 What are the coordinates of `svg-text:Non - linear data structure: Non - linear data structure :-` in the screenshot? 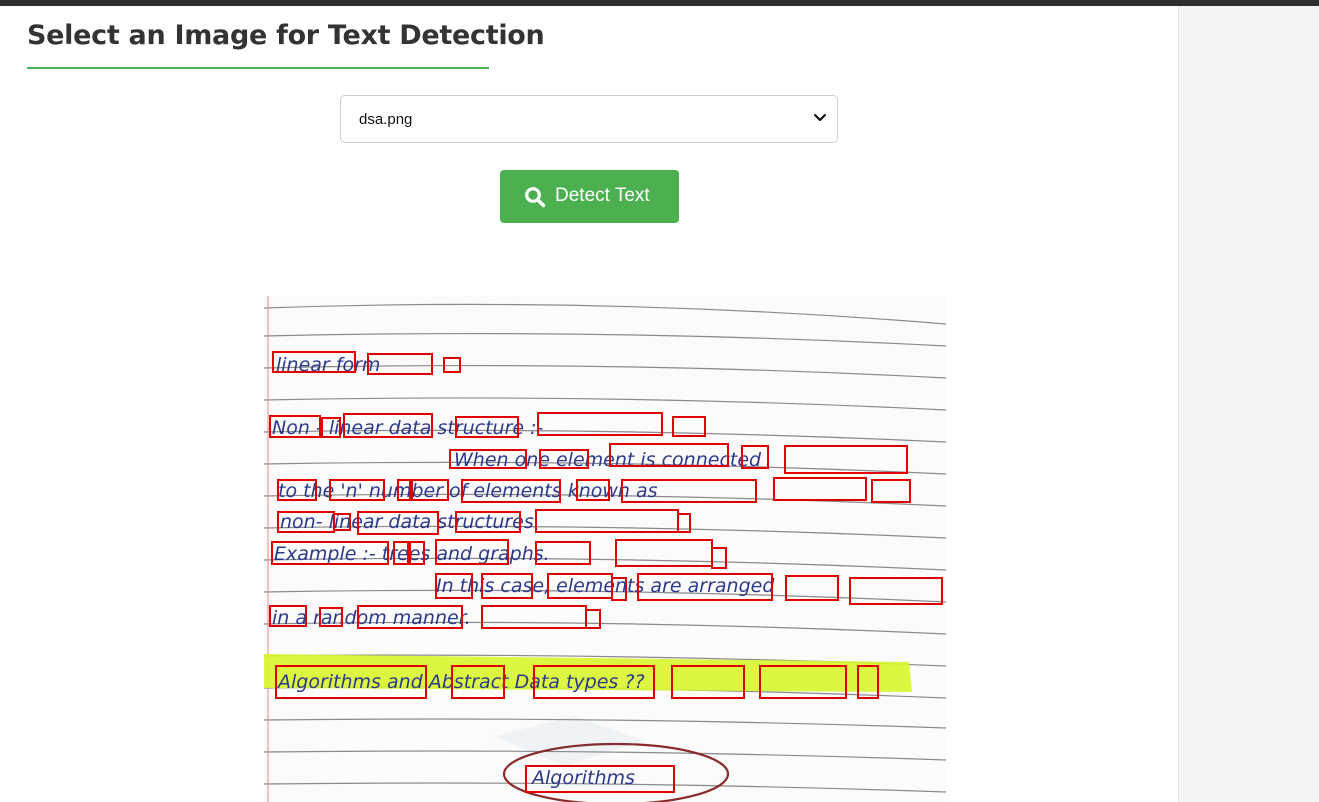 It's located at (408, 428).